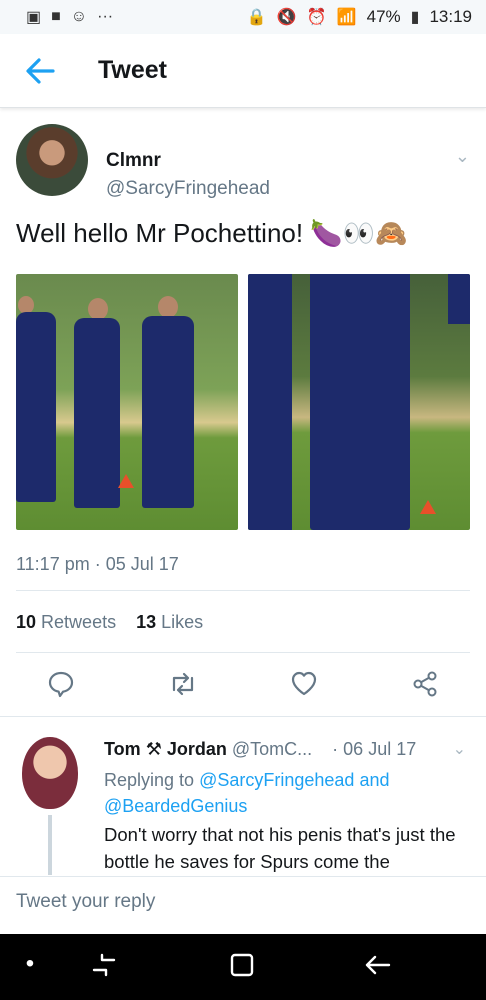  Describe the element at coordinates (153, 749) in the screenshot. I see `tools-icon: ⚒` at that location.